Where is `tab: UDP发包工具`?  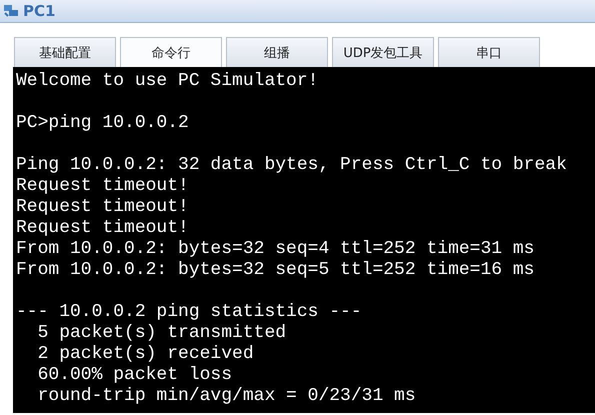 tab: UDP发包工具 is located at coordinates (383, 52).